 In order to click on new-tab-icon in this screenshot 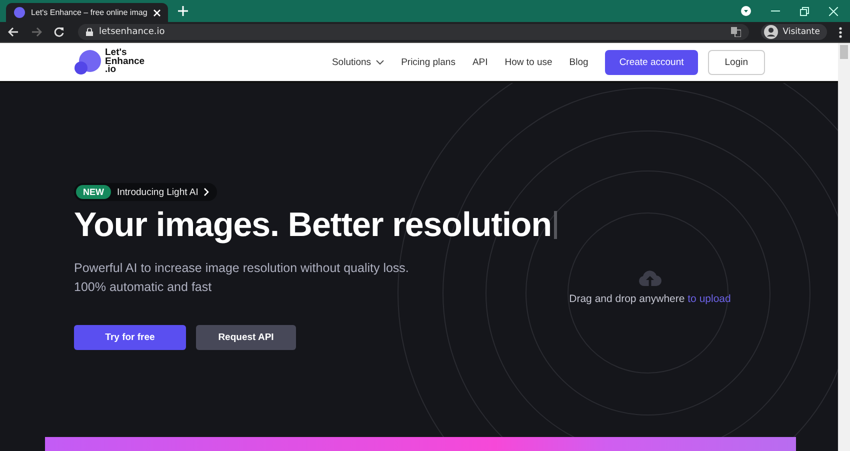, I will do `click(183, 11)`.